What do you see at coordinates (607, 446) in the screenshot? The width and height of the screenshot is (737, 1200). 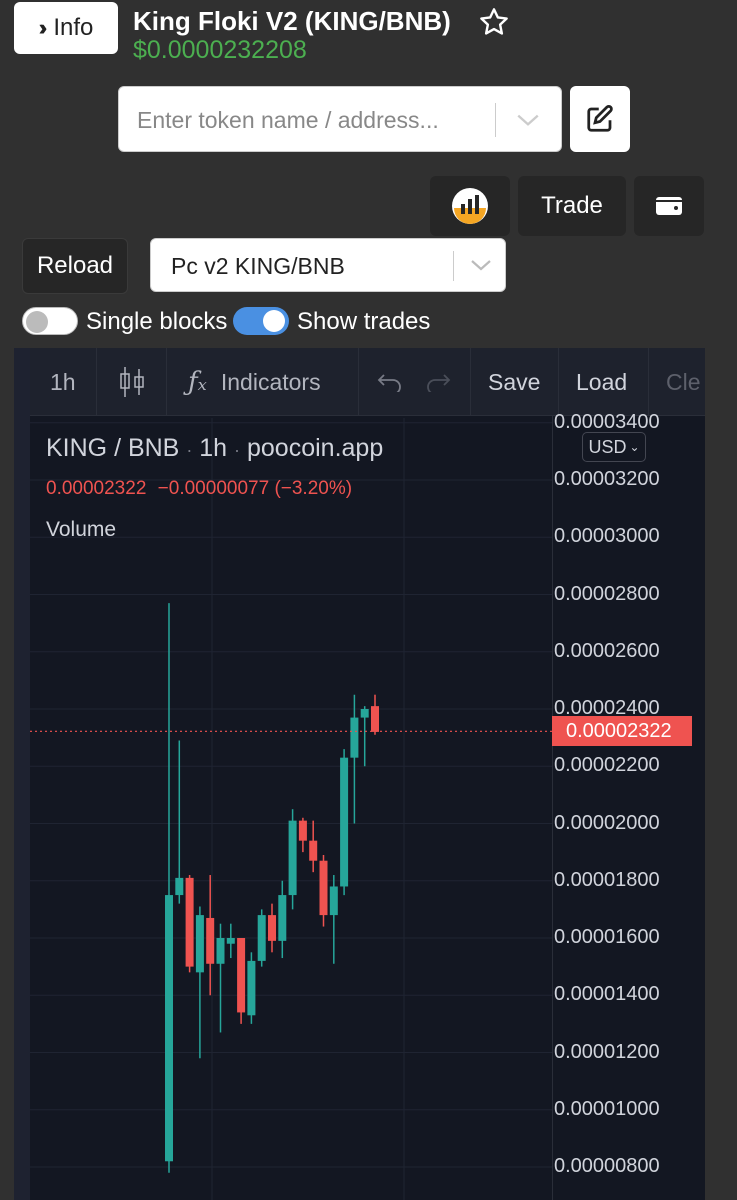 I see `currency-label: USD` at bounding box center [607, 446].